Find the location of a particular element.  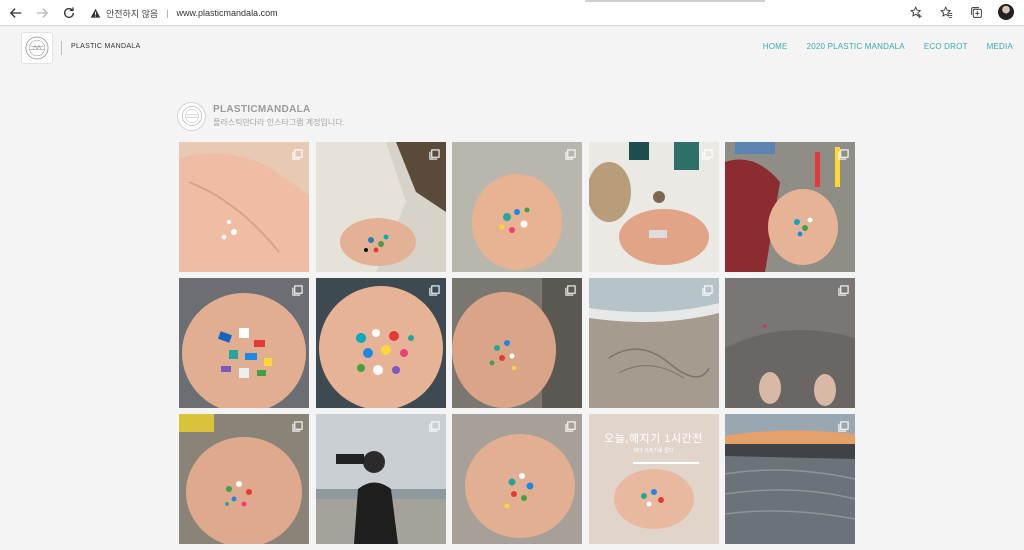

browser-actions is located at coordinates (961, 12).